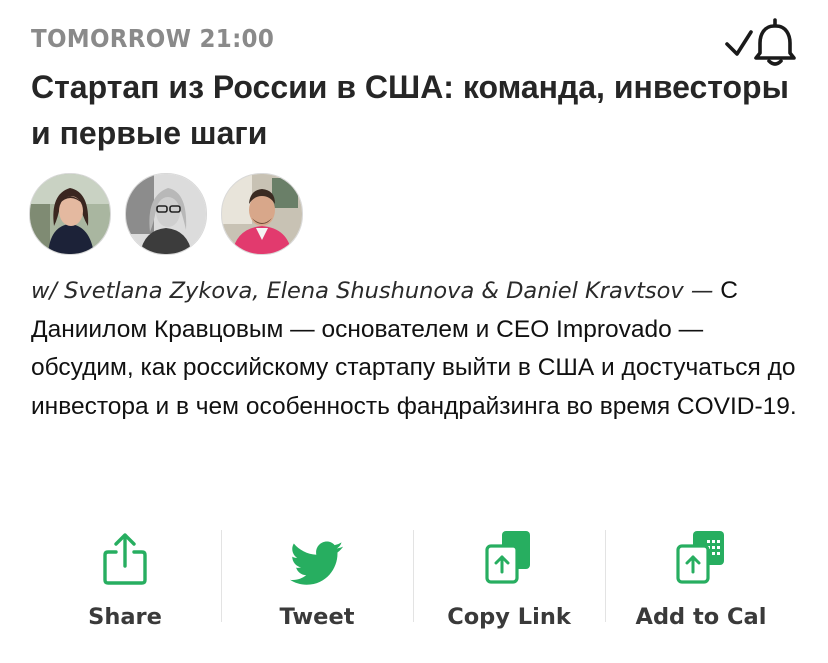 This screenshot has width=828, height=663. Describe the element at coordinates (153, 38) in the screenshot. I see `event-time: TOMORROW 21:00` at that location.